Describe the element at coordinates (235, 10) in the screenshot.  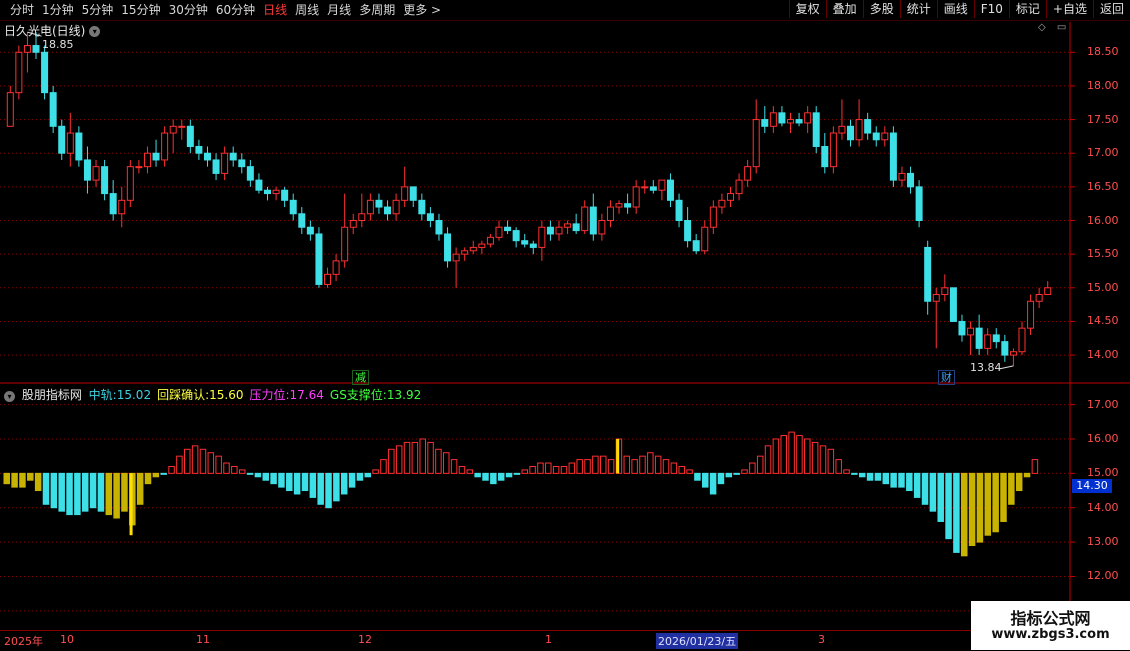
I see `period-tab-5: 60分钟` at that location.